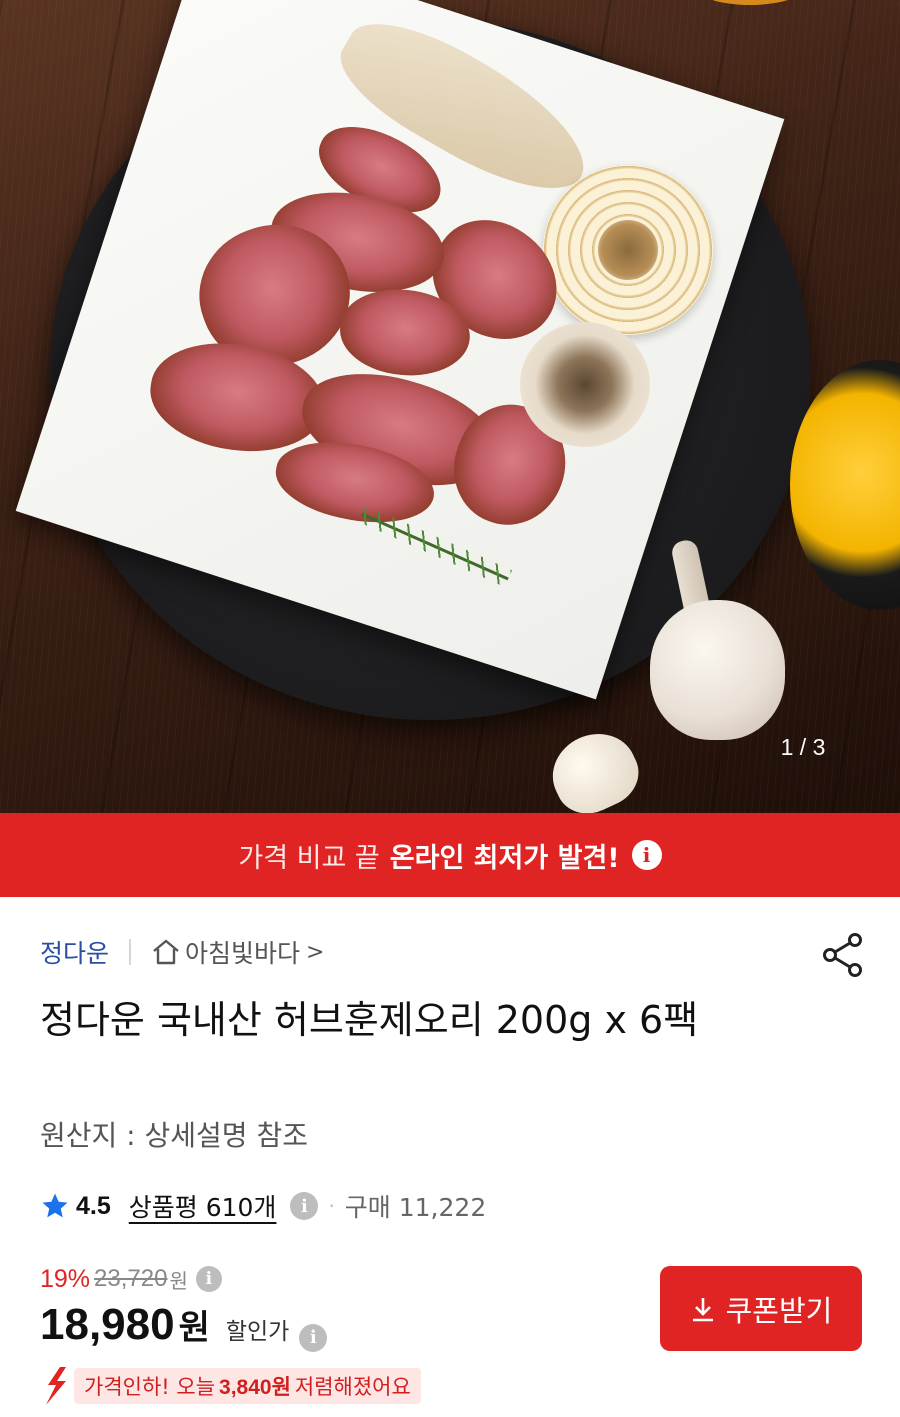 The image size is (900, 1417). I want to click on store-link: 아침빛바다 >, so click(237, 952).